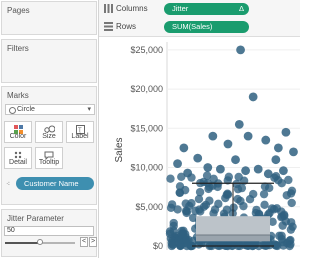 The width and height of the screenshot is (320, 260). I want to click on columns-shelf: Columns Jitter Δ, so click(199, 9).